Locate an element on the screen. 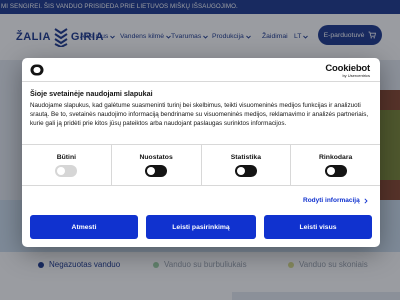 The image size is (400, 300). show-details-link: Rodyti informaciją is located at coordinates (335, 200).